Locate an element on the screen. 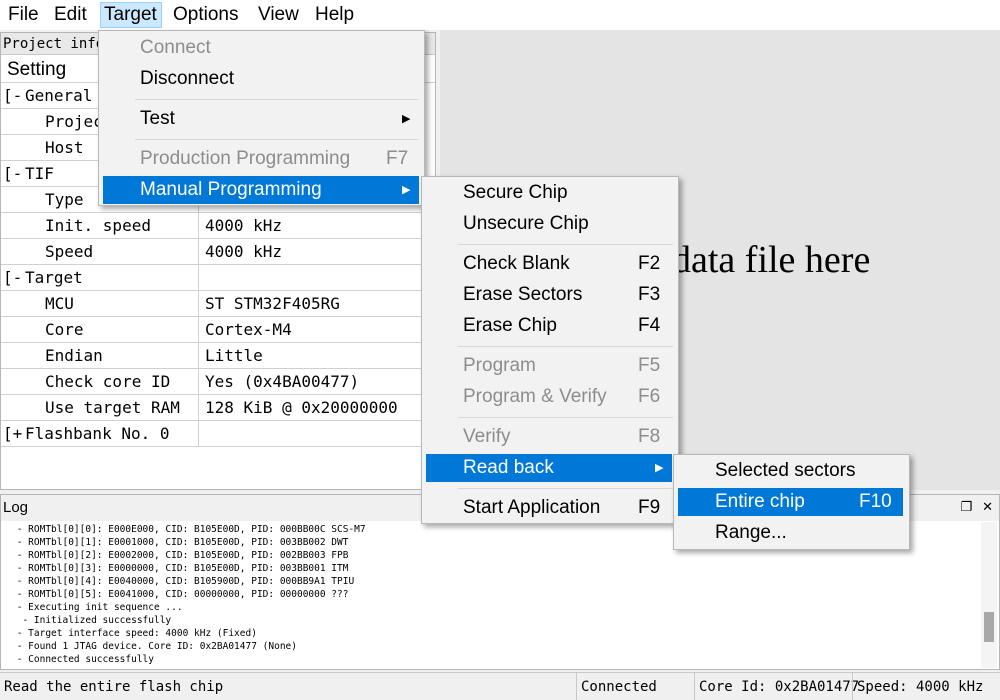 The width and height of the screenshot is (1000, 700). property-row: Check core ID Yes (0x4BA00477) is located at coordinates (211, 382).